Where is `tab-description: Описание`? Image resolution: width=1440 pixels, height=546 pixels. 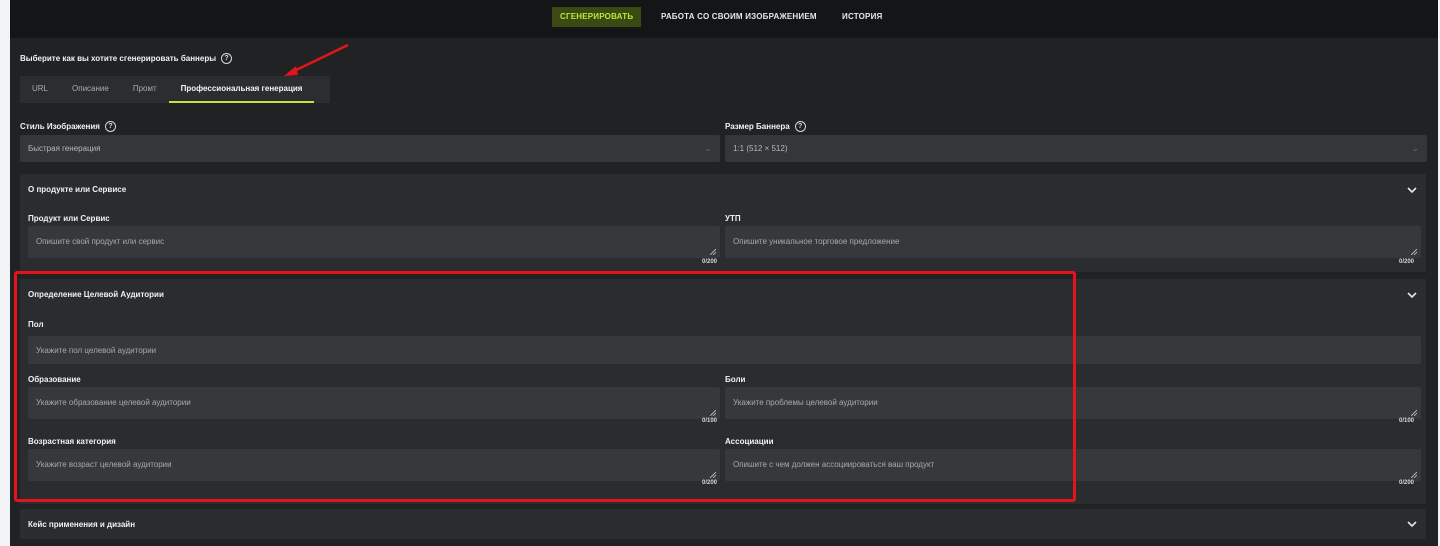
tab-description: Описание is located at coordinates (90, 89).